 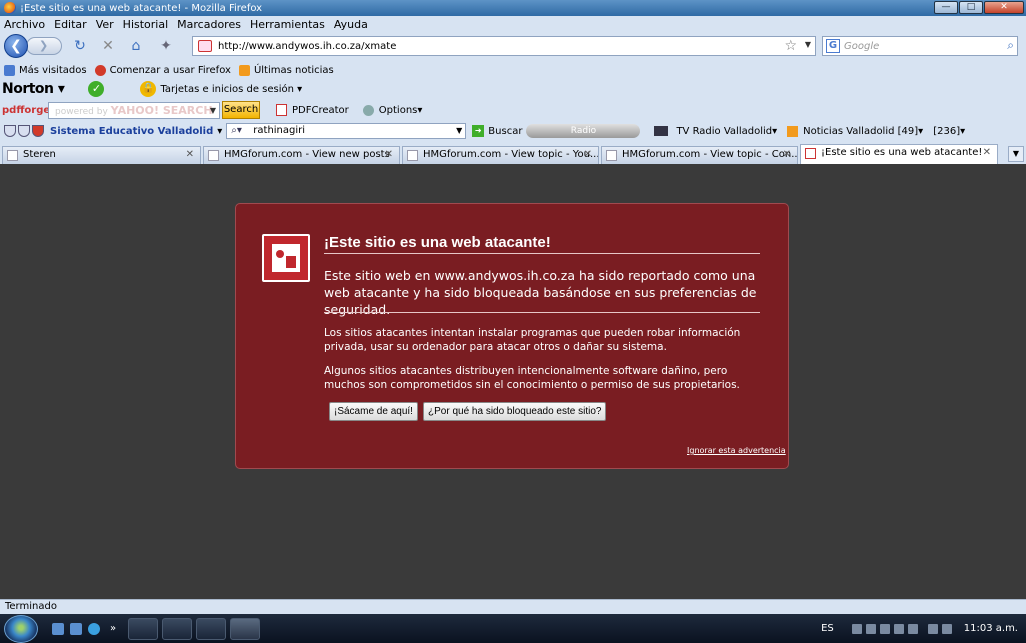 I want to click on tab-label: ¡Este sitio es una web atacante!, so click(x=902, y=152).